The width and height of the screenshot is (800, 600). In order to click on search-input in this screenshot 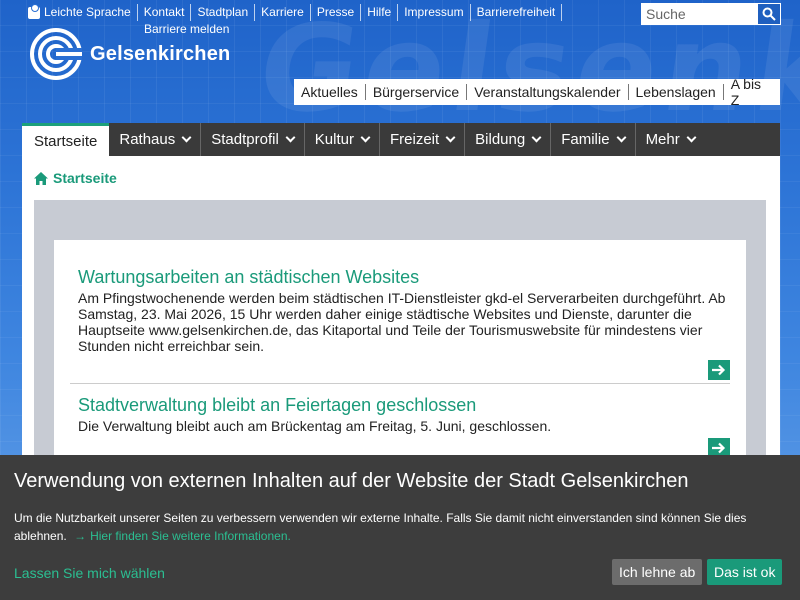, I will do `click(700, 14)`.